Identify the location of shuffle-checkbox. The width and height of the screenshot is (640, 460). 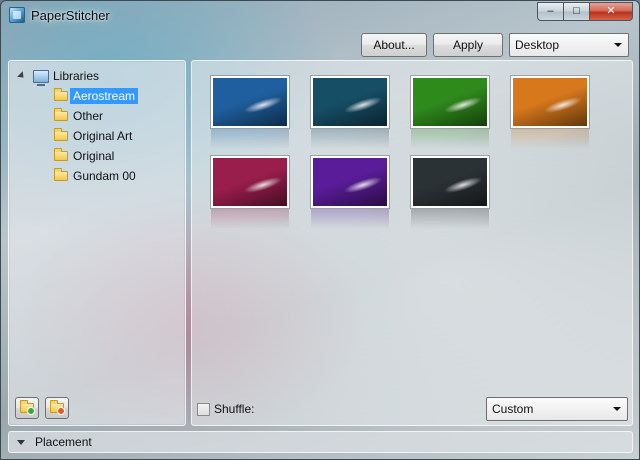
(203, 409).